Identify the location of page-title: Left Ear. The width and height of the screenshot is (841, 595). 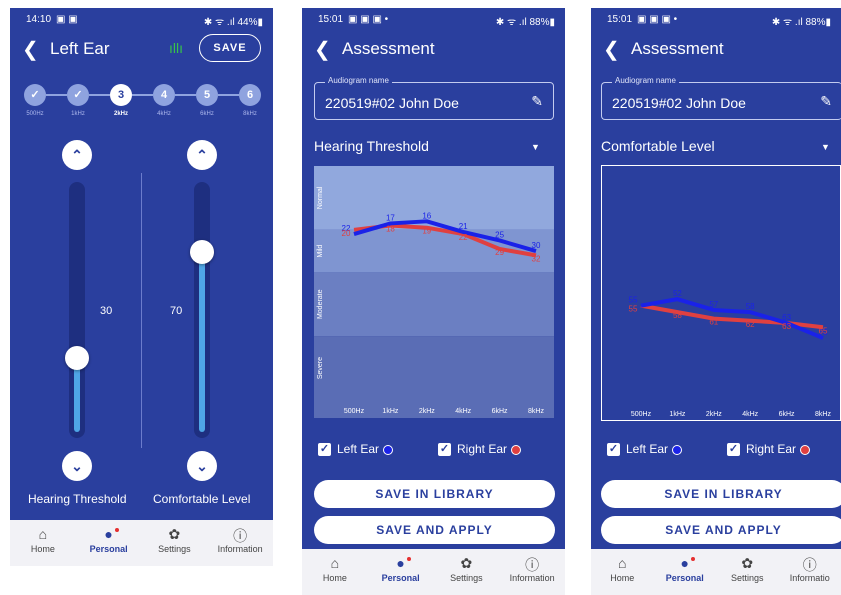
(80, 48).